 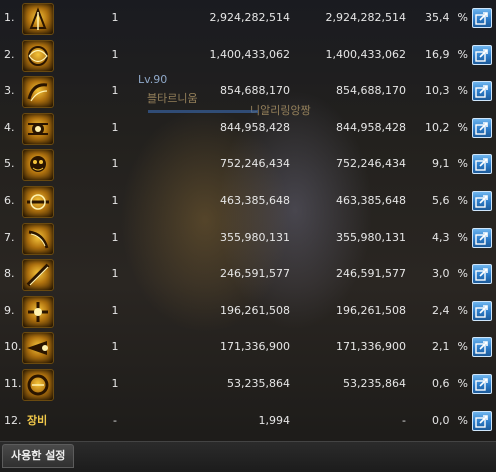 What do you see at coordinates (13, 347) in the screenshot?
I see `row-rank: 10.` at bounding box center [13, 347].